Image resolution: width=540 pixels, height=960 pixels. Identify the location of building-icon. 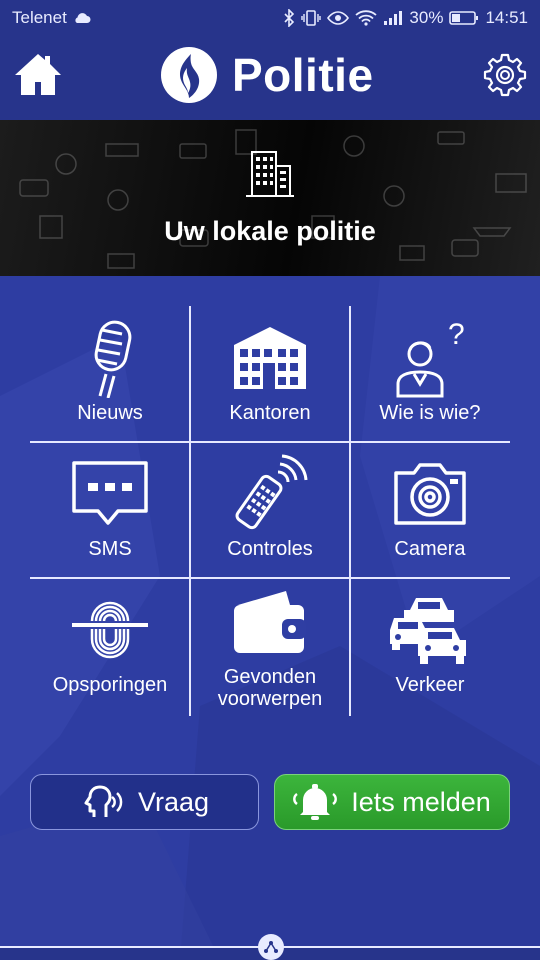
(270, 358).